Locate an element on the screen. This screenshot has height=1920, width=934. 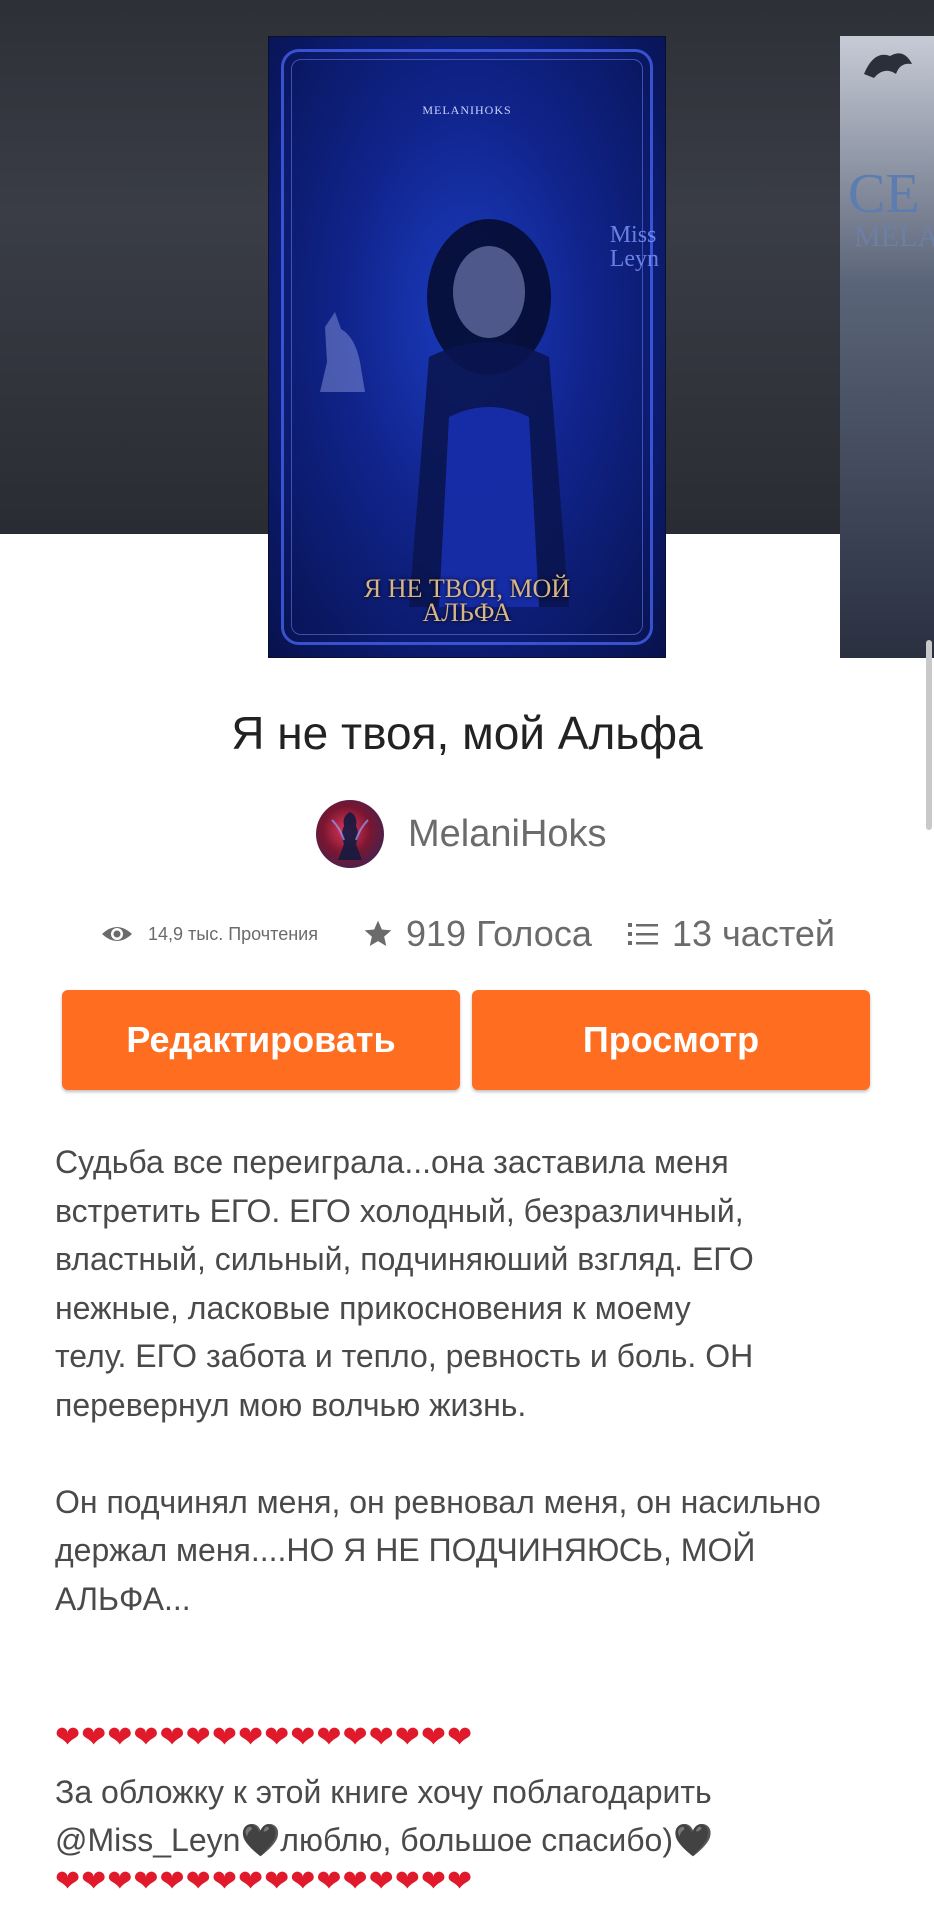
parts-count: 13 частей is located at coordinates (754, 933).